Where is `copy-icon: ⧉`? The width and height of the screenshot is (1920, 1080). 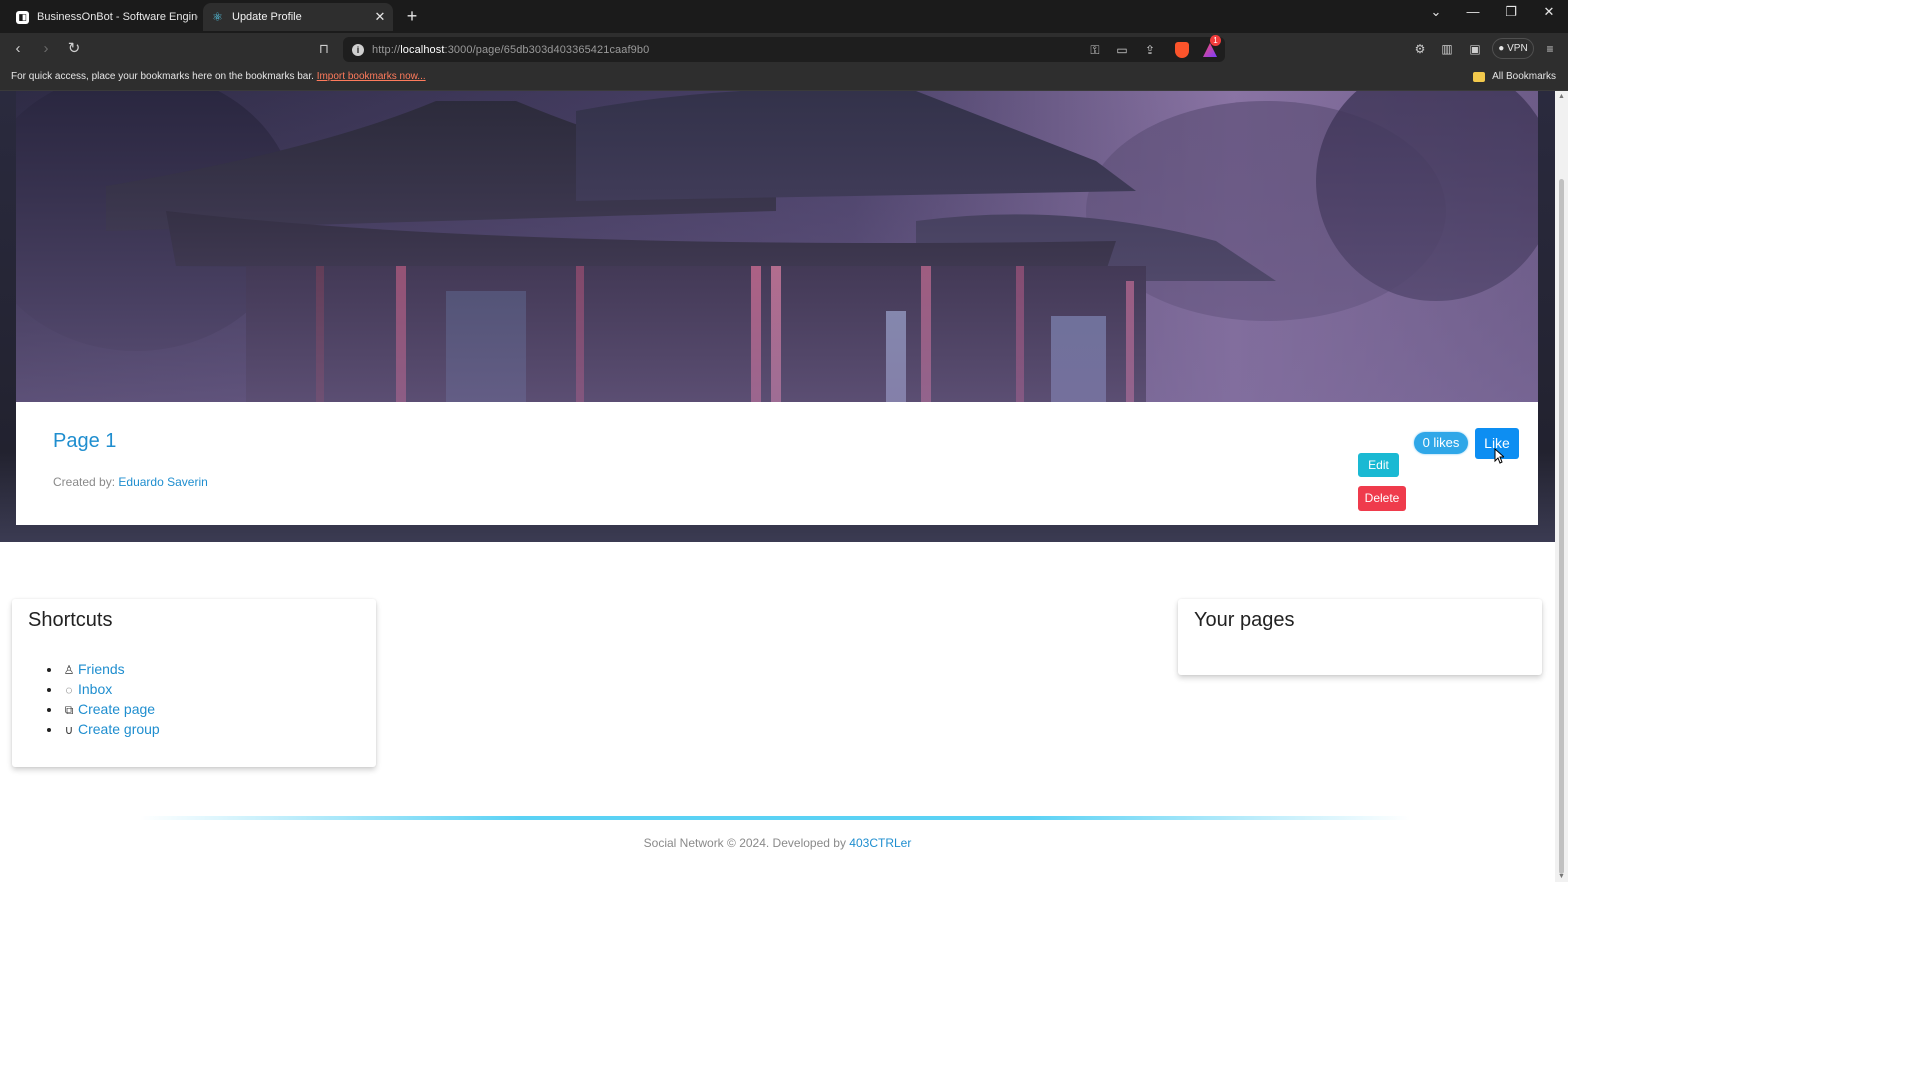
copy-icon: ⧉ is located at coordinates (69, 710).